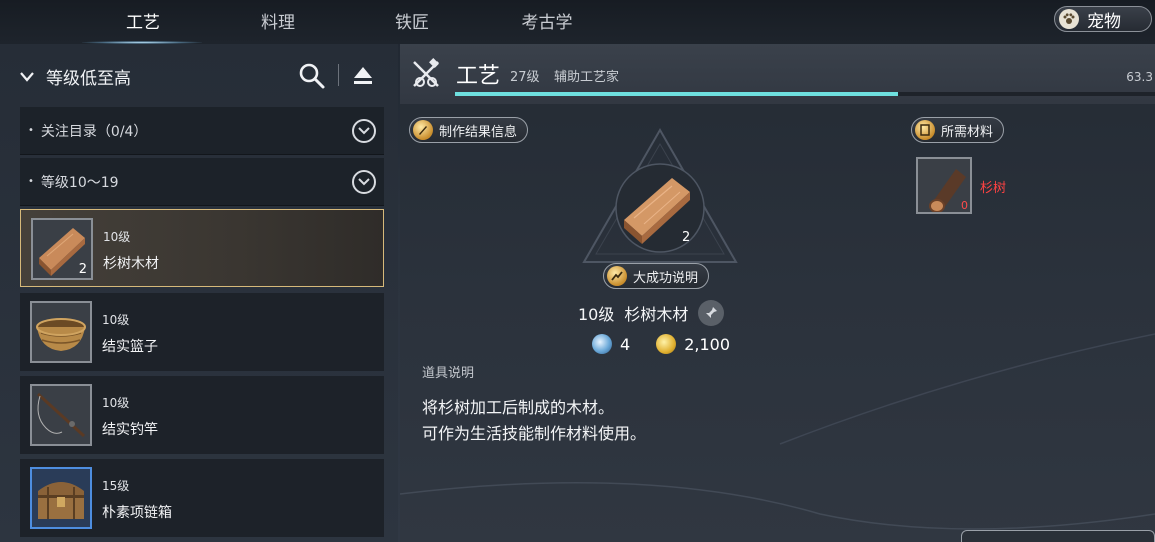 The height and width of the screenshot is (542, 1155). Describe the element at coordinates (547, 21) in the screenshot. I see `tab-archaeology: 考古学` at that location.